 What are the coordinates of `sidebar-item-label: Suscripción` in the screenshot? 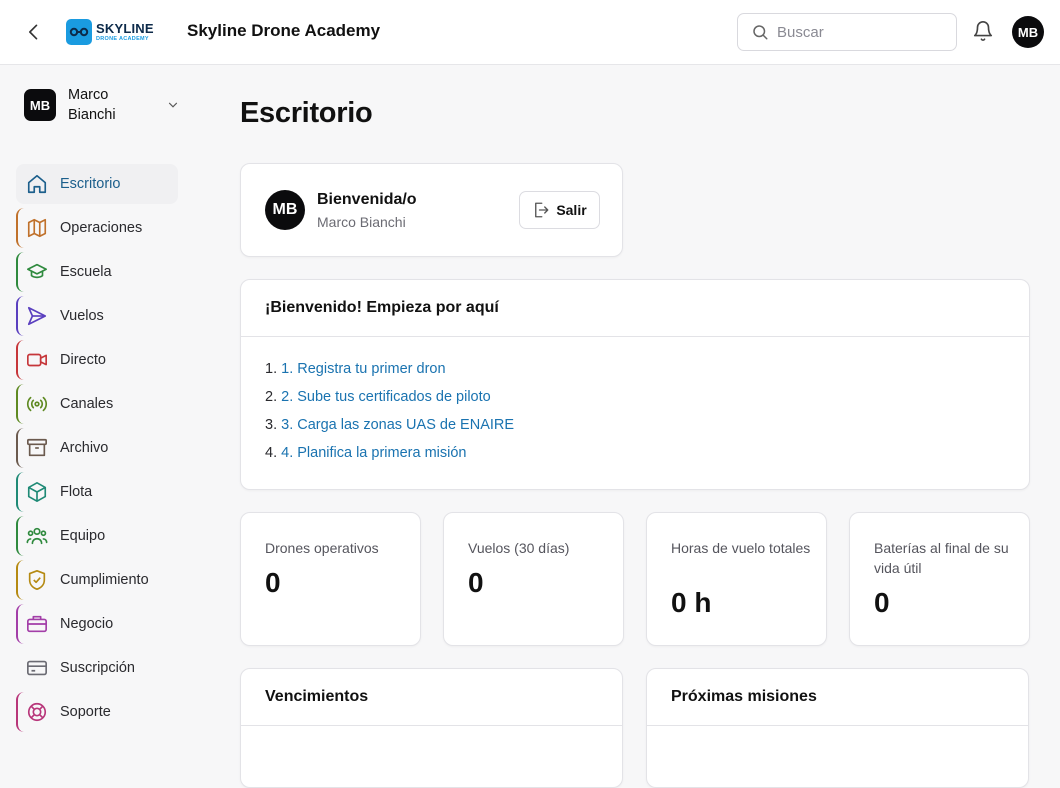 It's located at (97, 668).